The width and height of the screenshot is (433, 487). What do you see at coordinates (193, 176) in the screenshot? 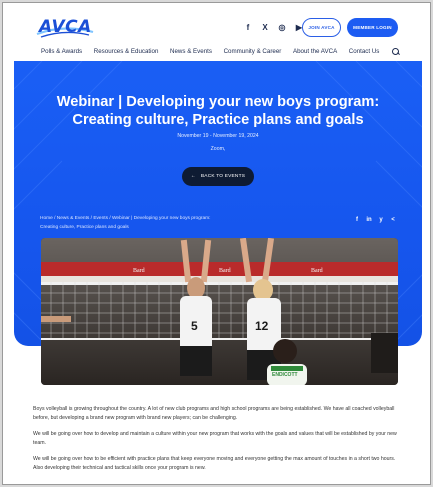
I see `arrow-left-icon: ←` at bounding box center [193, 176].